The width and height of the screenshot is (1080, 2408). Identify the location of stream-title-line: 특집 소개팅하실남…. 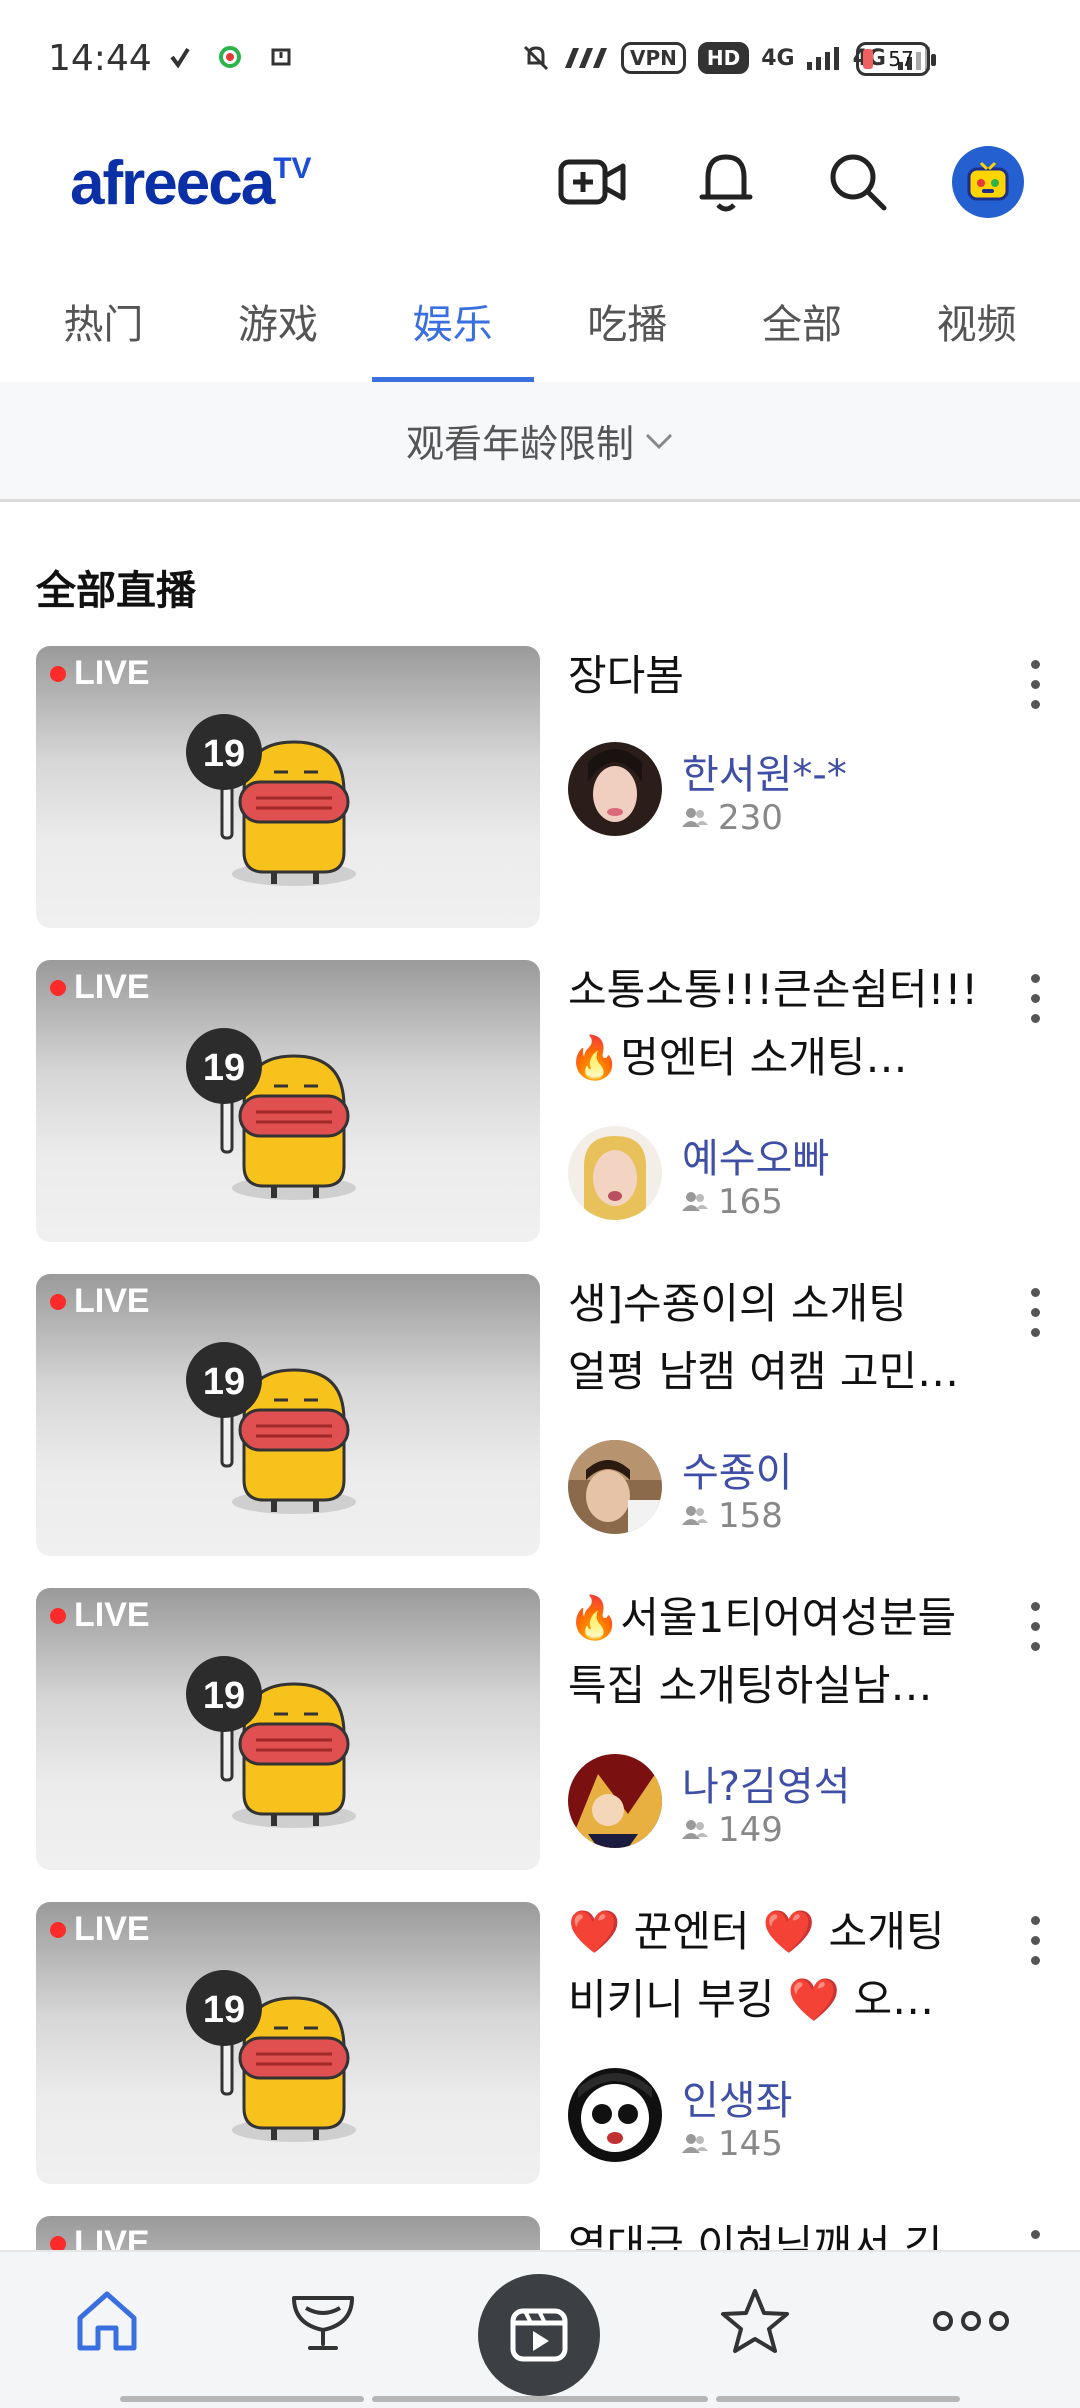
(750, 1685).